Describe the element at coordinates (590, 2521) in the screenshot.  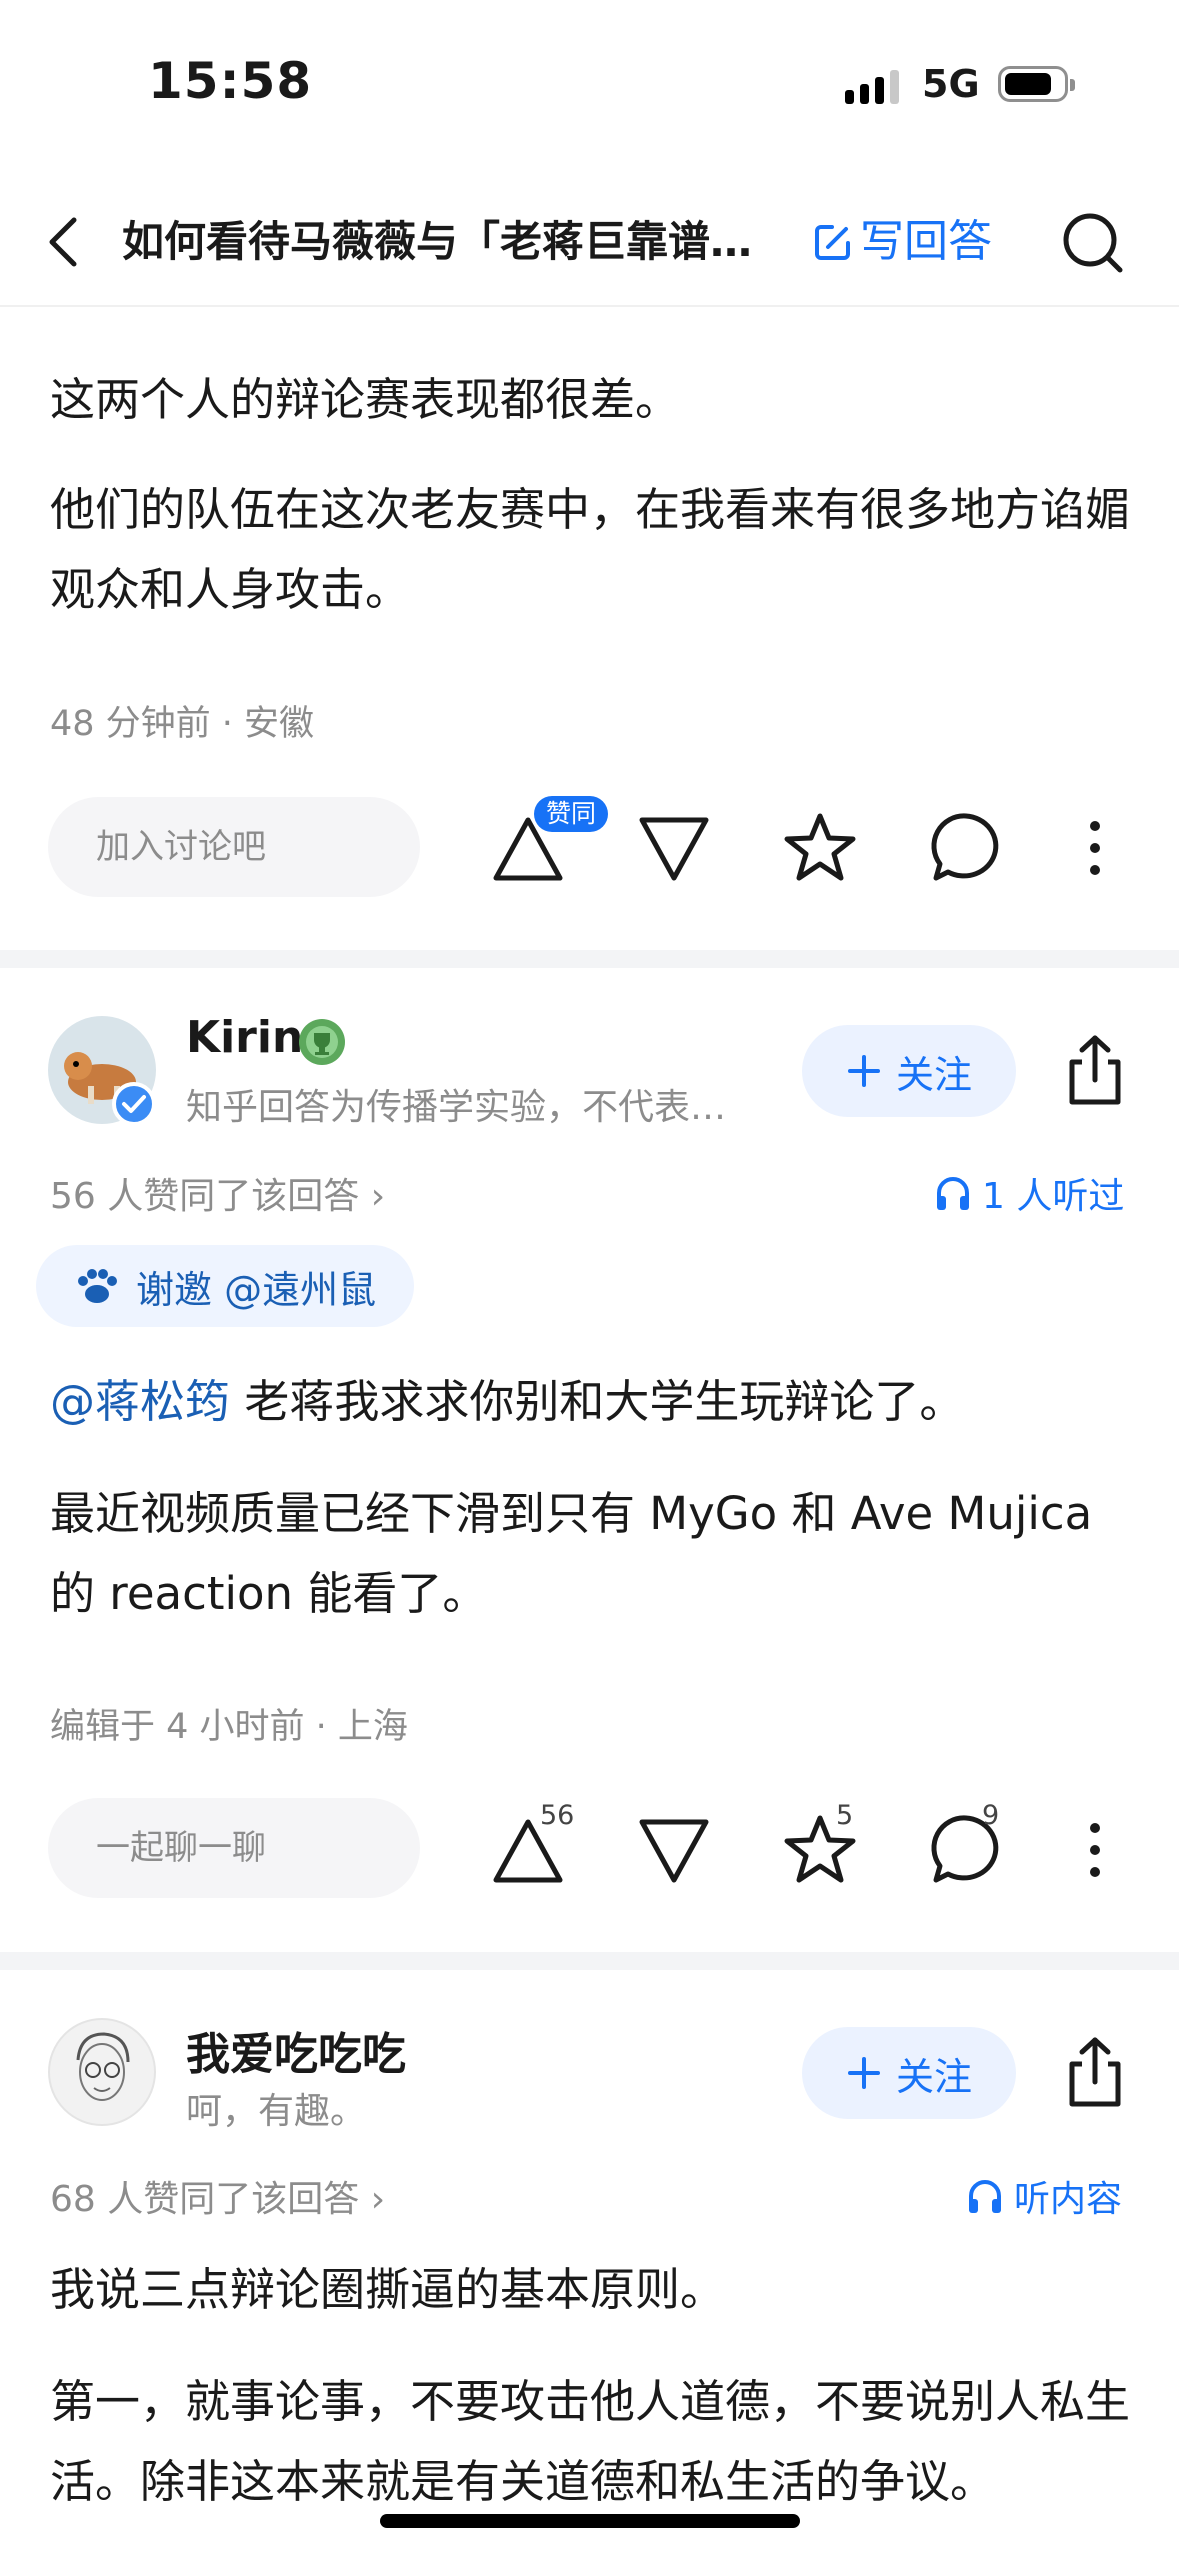
I see `home-indicator` at that location.